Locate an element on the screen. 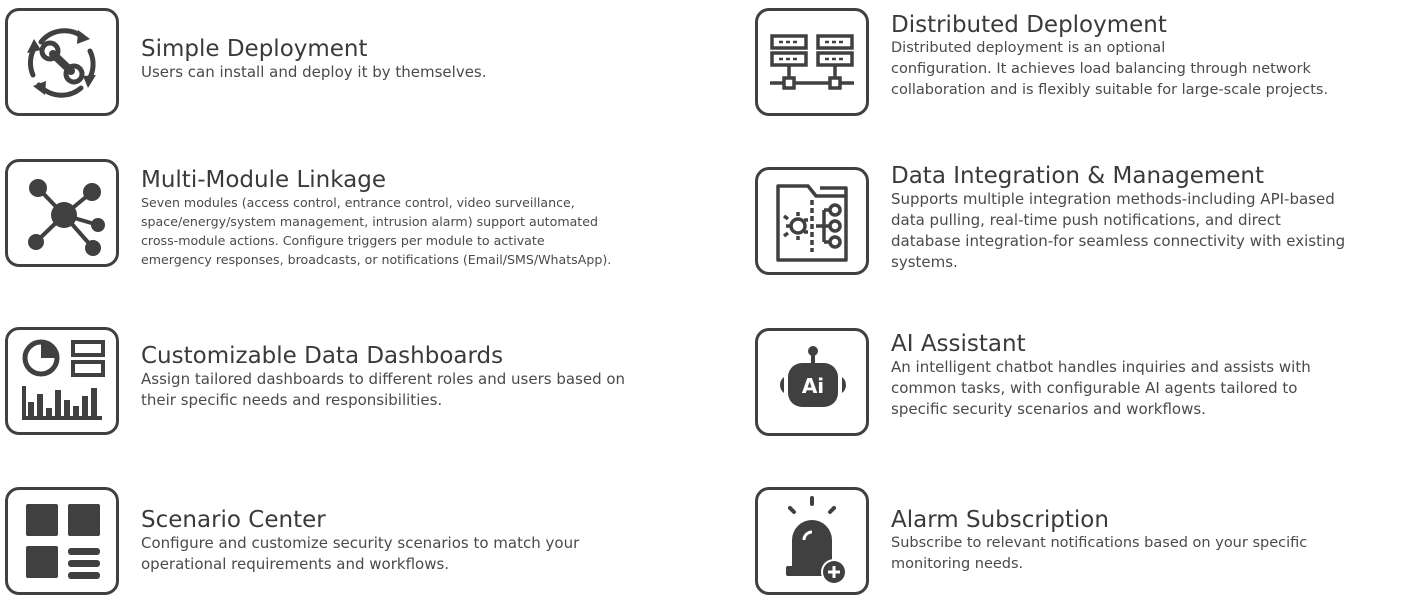  network-hub-icon is located at coordinates (62, 213).